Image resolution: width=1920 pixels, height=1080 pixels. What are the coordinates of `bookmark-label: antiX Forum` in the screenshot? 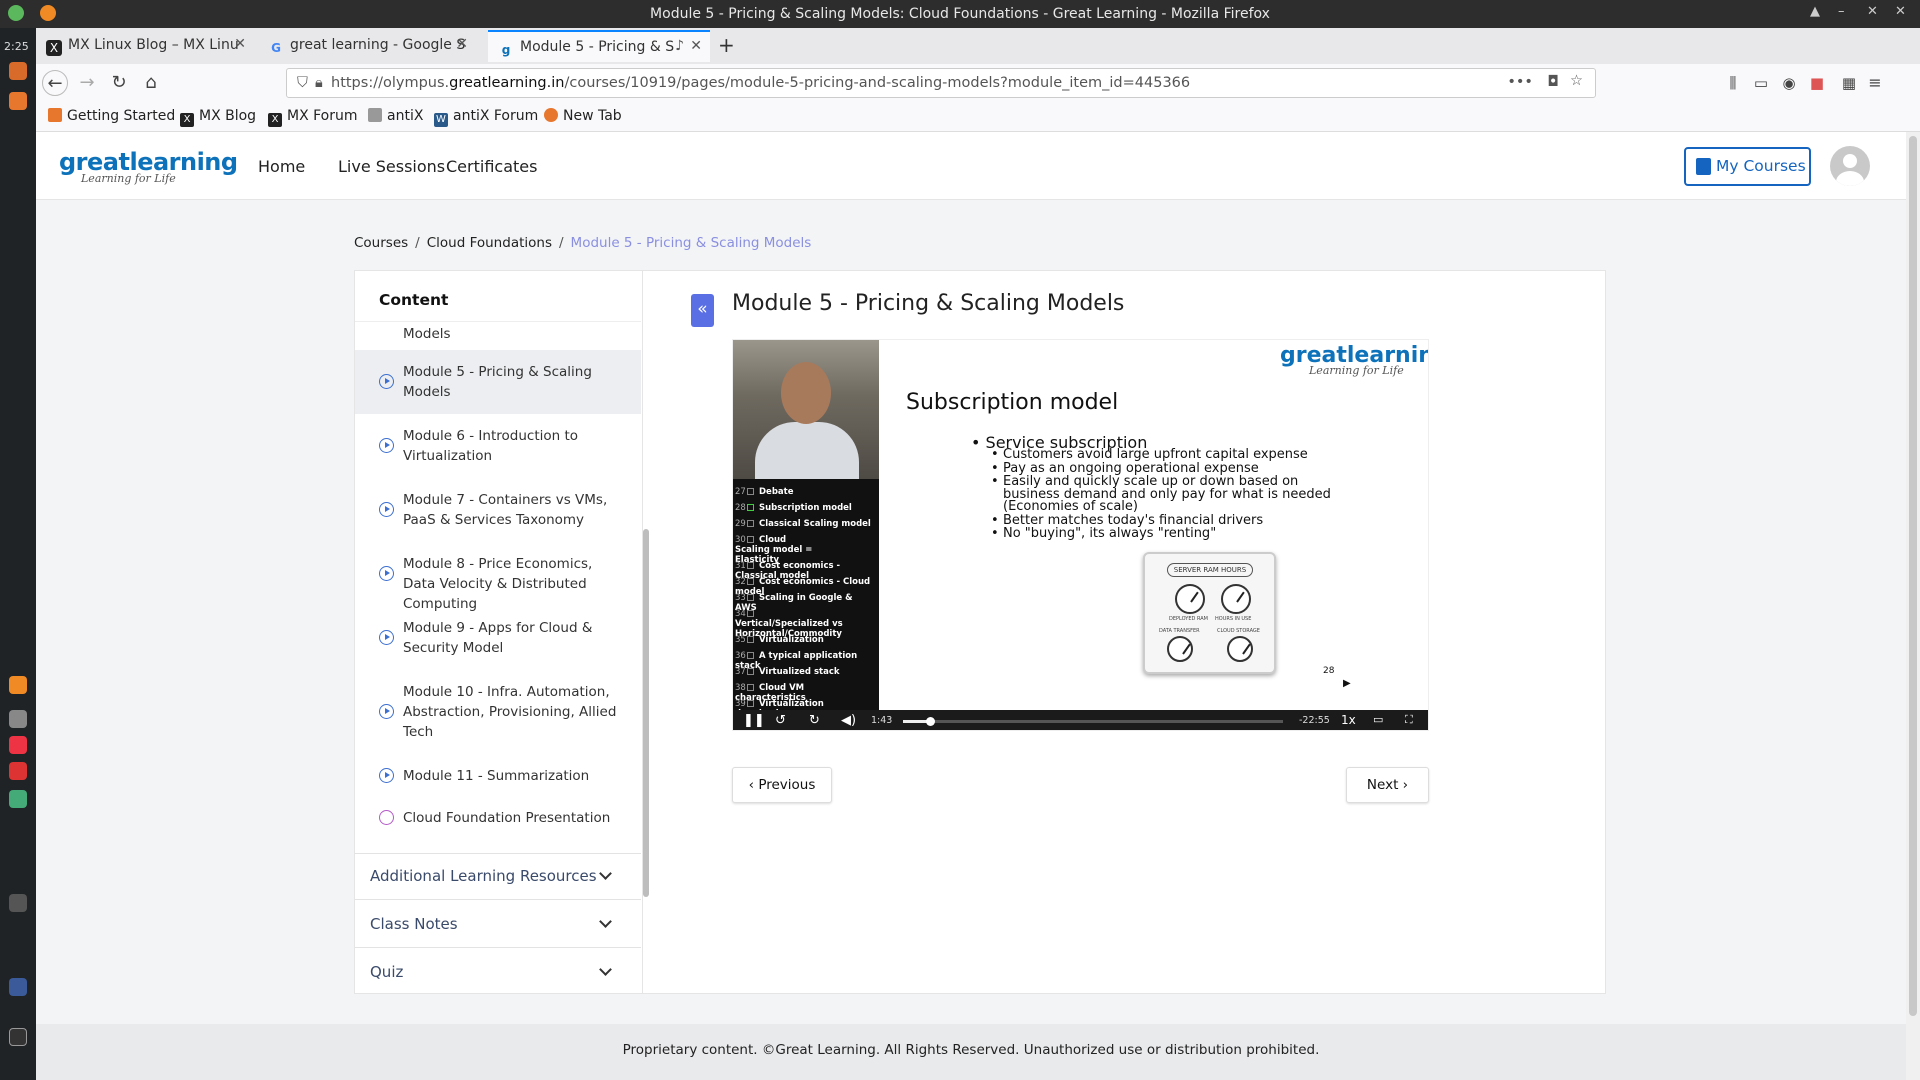 It's located at (496, 116).